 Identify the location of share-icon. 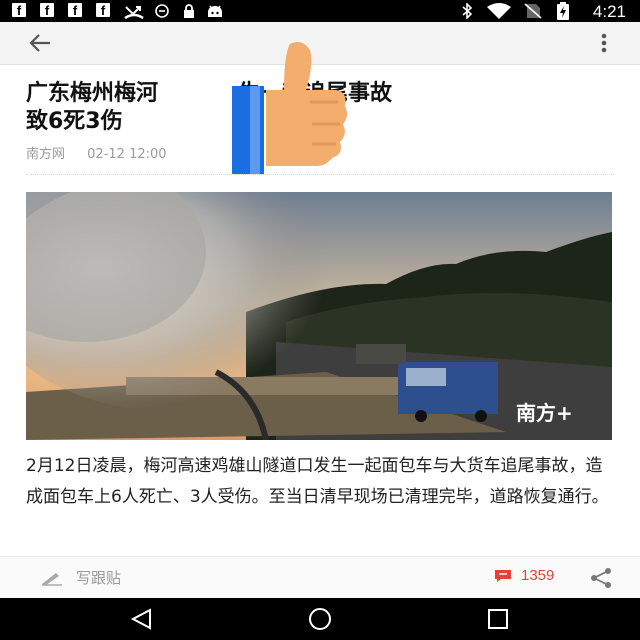
(601, 578).